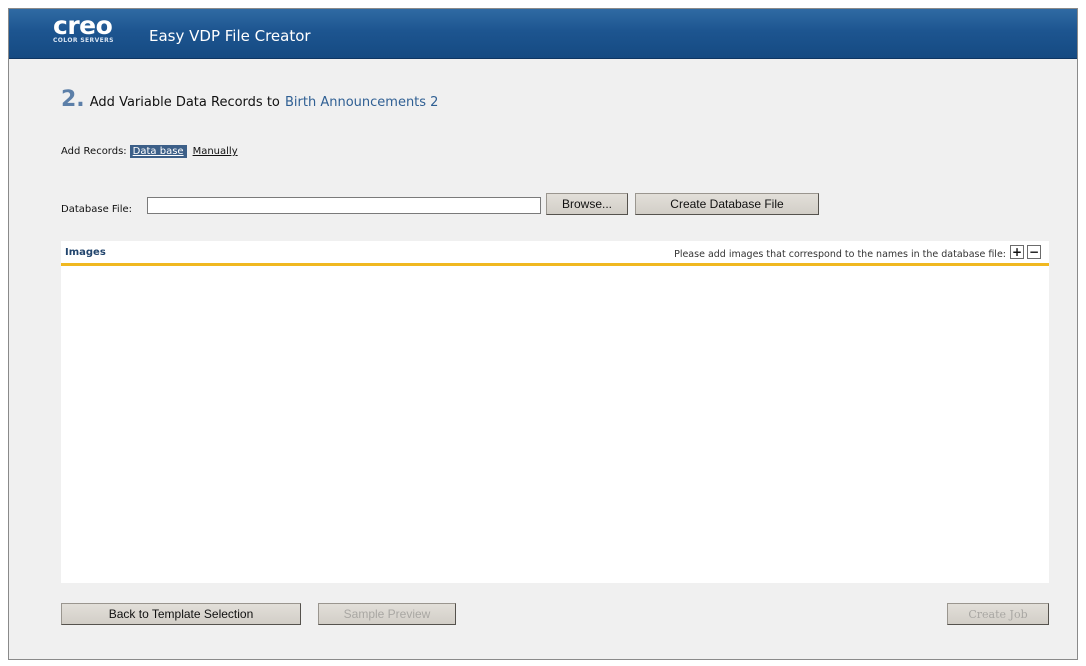 The height and width of the screenshot is (666, 1086). I want to click on database-file-input, so click(344, 205).